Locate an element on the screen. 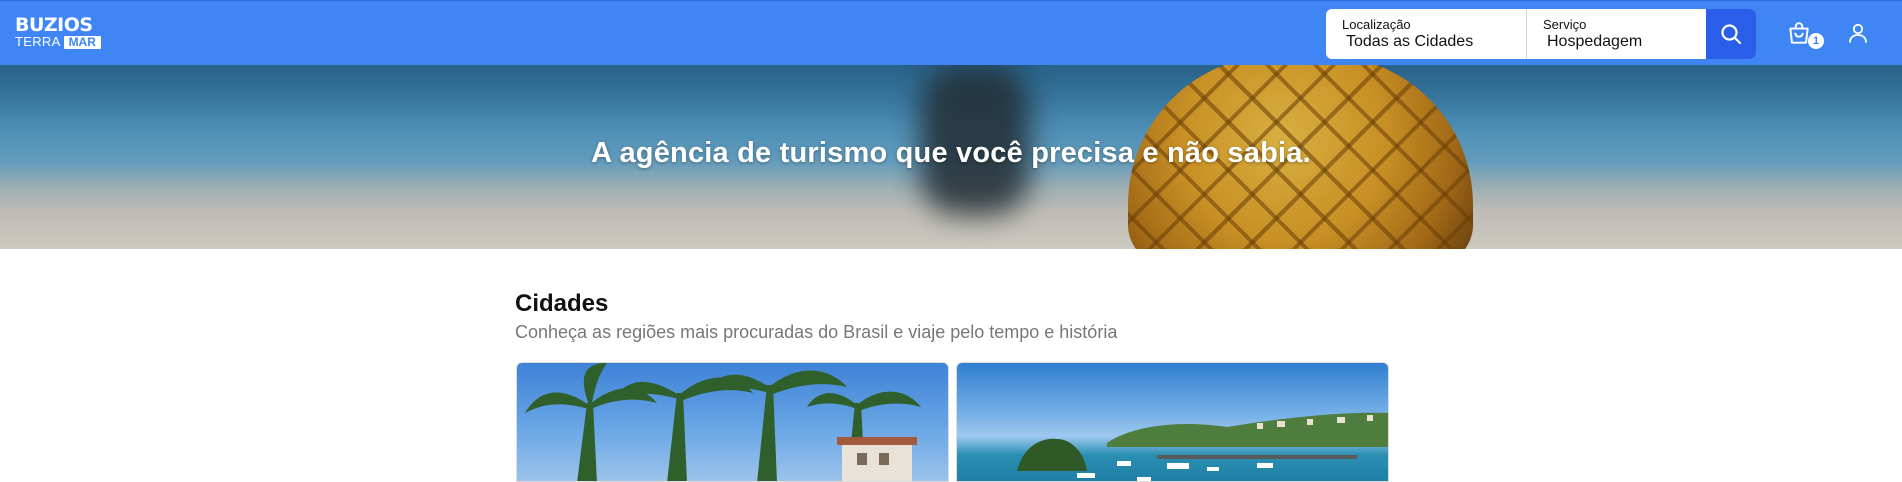 Image resolution: width=1902 pixels, height=482 pixels. search-icon is located at coordinates (1731, 34).